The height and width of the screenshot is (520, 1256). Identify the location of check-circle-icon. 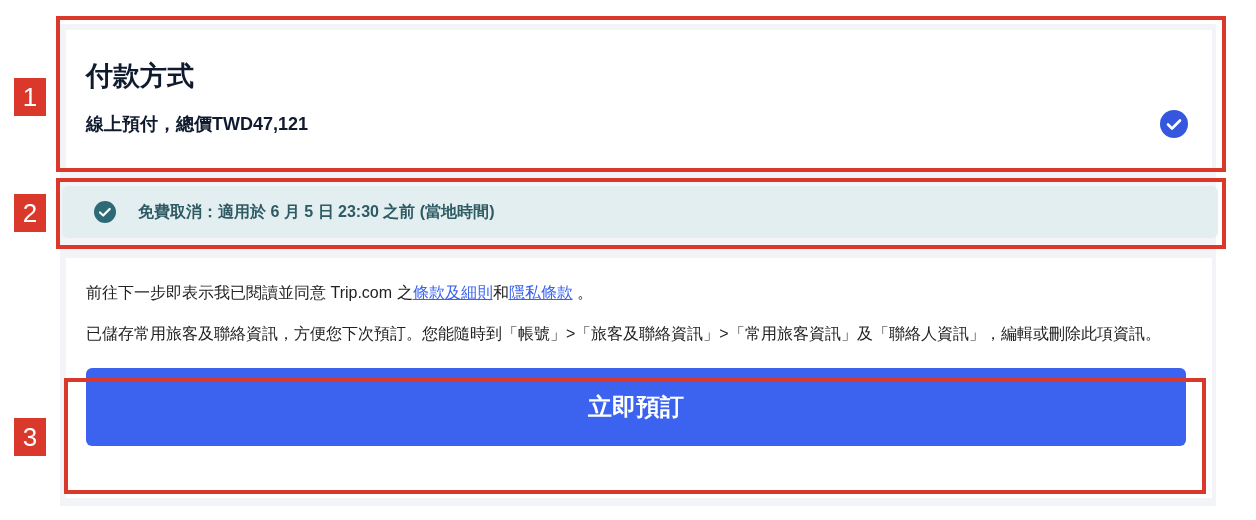
(105, 212).